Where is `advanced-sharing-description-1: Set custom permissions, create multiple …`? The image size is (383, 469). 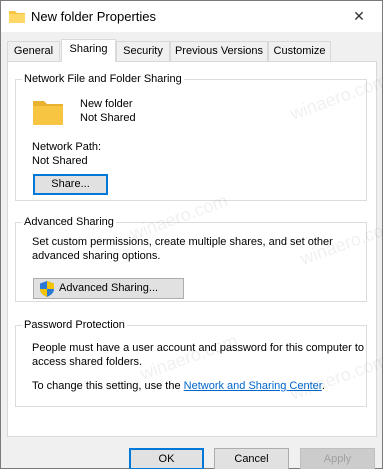 advanced-sharing-description-1: Set custom permissions, create multiple … is located at coordinates (182, 242).